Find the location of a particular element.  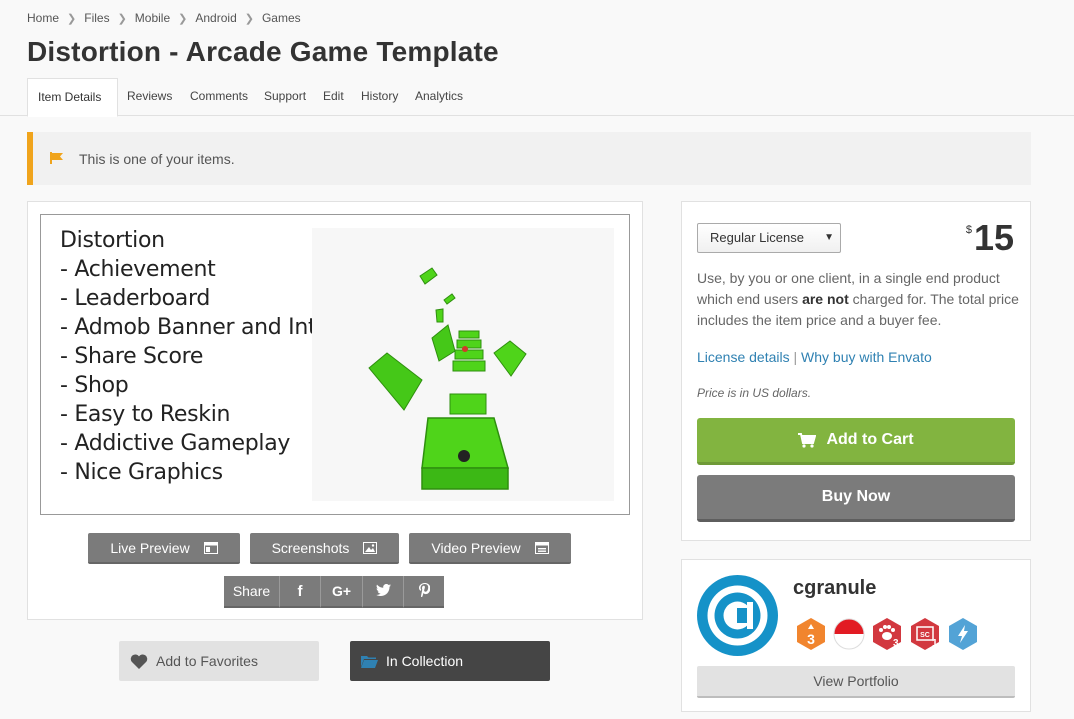

breadcrumb-games: Games is located at coordinates (281, 18).